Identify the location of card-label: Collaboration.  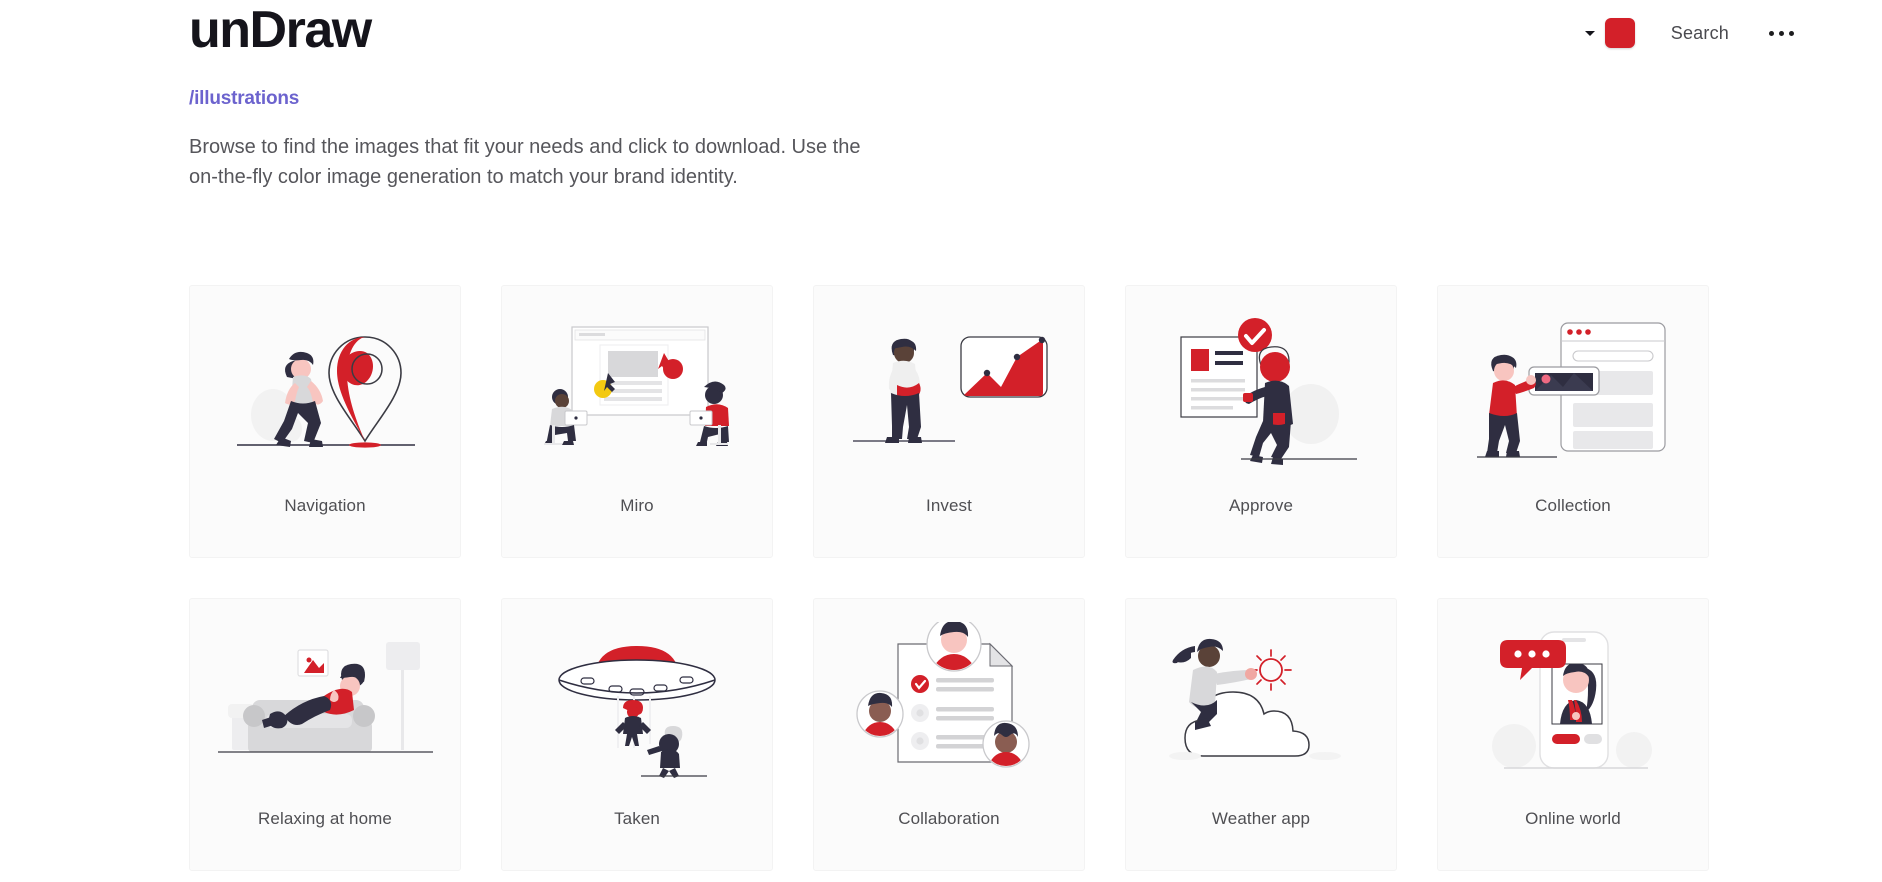
(949, 818).